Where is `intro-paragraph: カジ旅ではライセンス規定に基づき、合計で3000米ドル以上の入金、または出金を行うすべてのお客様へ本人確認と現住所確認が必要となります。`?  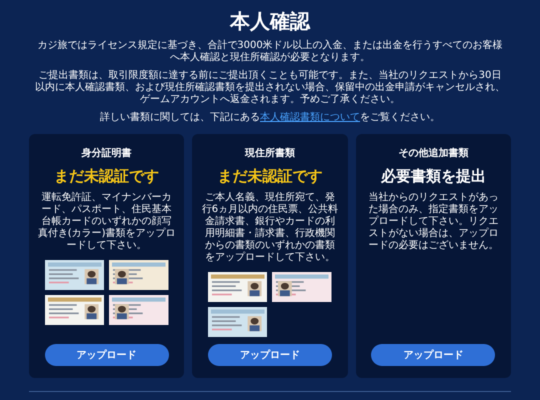 intro-paragraph: カジ旅ではライセンス規定に基づき、合計で3000米ドル以上の入金、または出金を行うすべてのお客様へ本人確認と現住所確認が必要となります。 is located at coordinates (270, 52).